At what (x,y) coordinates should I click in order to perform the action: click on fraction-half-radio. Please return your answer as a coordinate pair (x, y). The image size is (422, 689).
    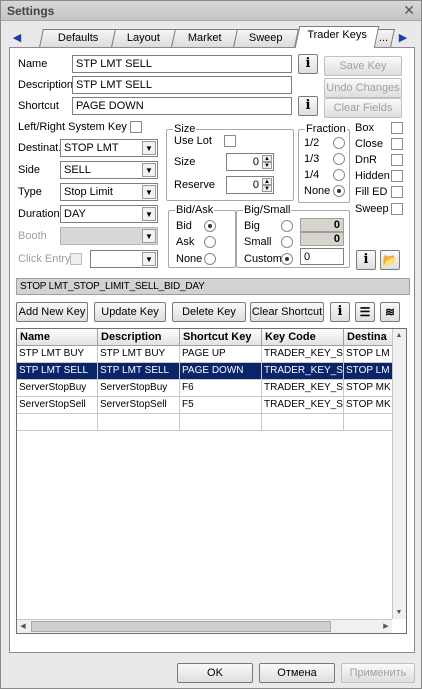
    Looking at the image, I should click on (339, 143).